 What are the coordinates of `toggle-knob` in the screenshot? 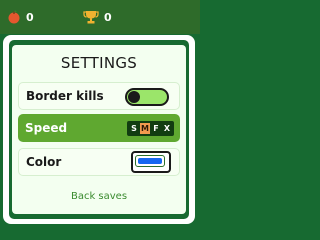 It's located at (134, 97).